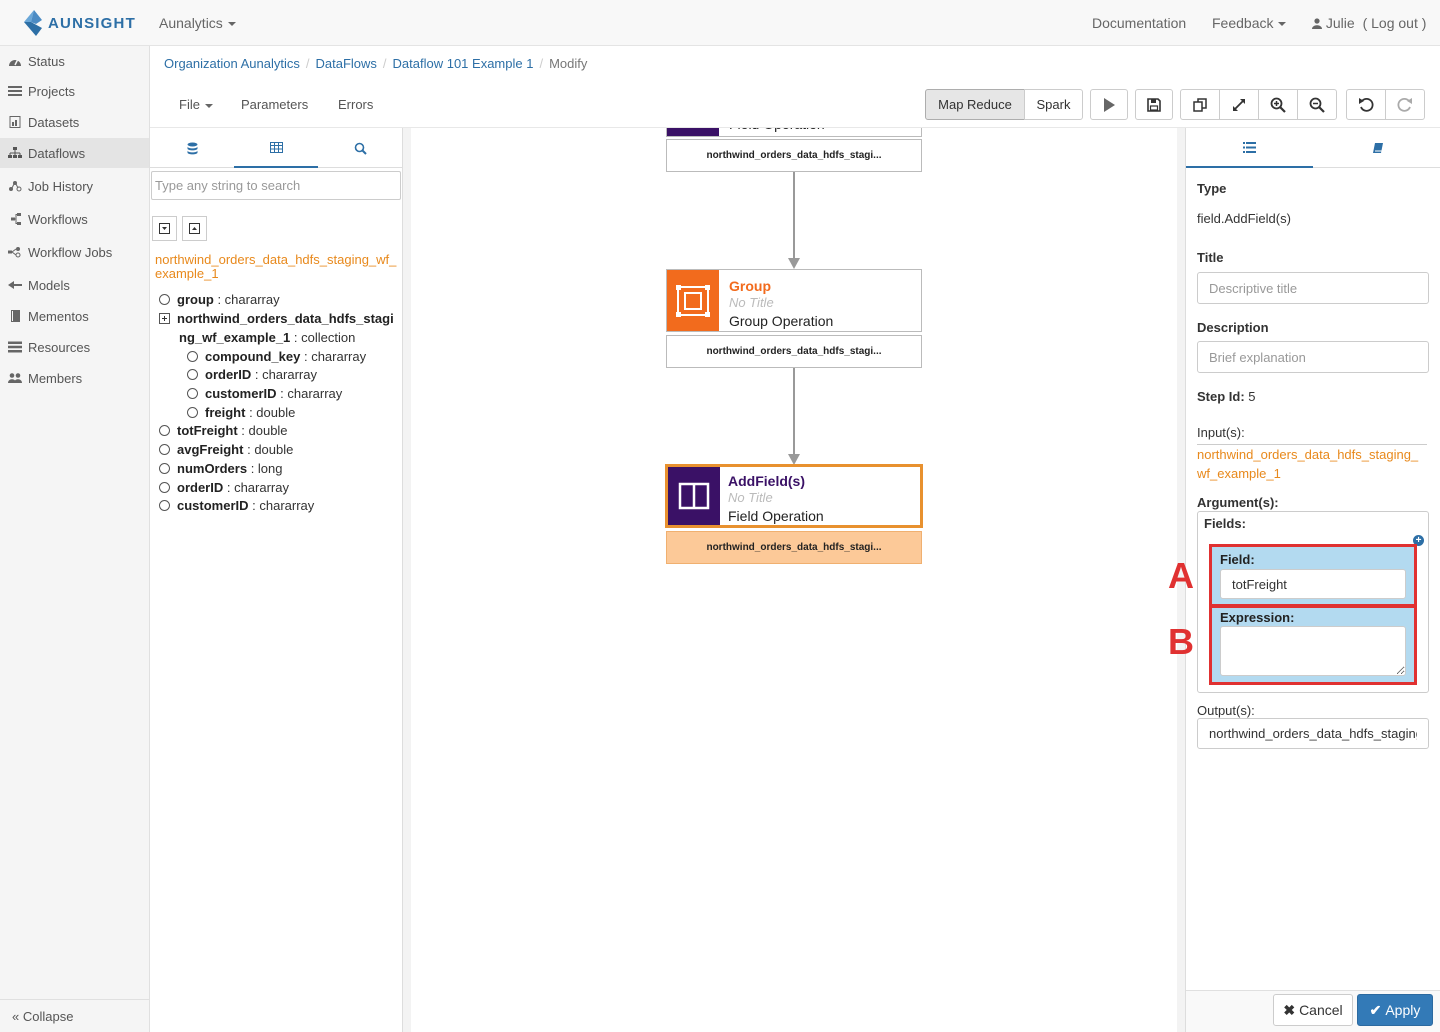  What do you see at coordinates (355, 104) in the screenshot?
I see `errors-menu: Errors` at bounding box center [355, 104].